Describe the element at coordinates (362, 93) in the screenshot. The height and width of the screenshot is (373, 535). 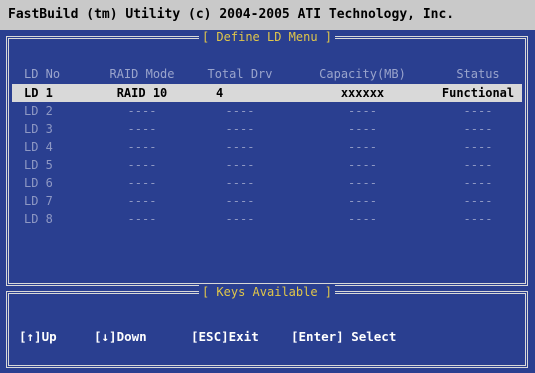
I see `ld-capacity-cell: xxxxxx` at that location.